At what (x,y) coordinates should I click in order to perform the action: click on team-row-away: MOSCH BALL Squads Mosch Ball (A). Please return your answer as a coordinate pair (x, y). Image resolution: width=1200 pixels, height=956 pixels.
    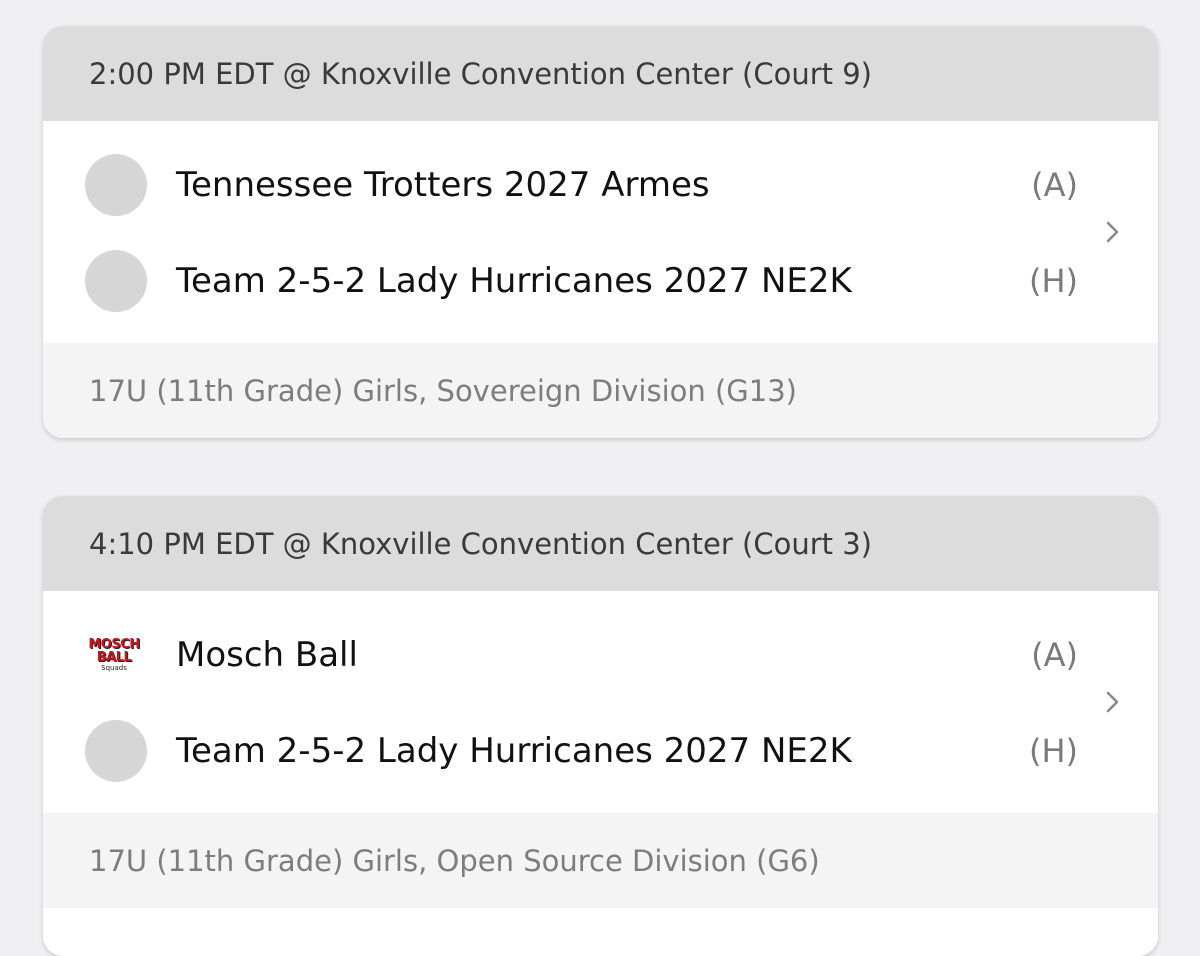
    Looking at the image, I should click on (600, 655).